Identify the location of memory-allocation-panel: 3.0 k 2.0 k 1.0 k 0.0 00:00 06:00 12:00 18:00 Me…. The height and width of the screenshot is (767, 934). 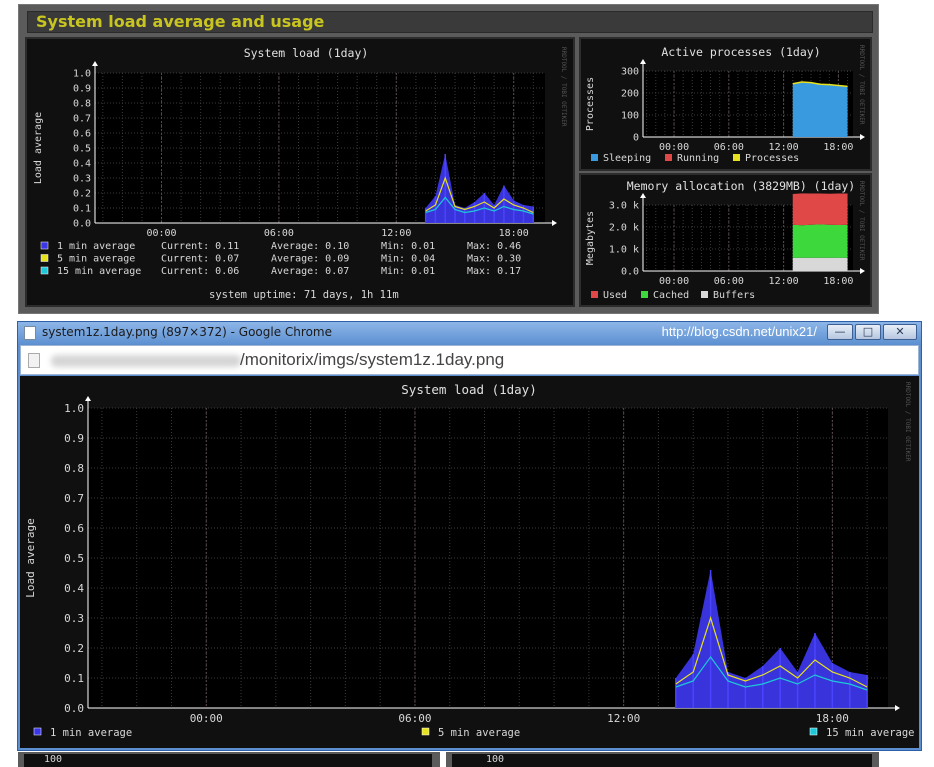
(725, 240).